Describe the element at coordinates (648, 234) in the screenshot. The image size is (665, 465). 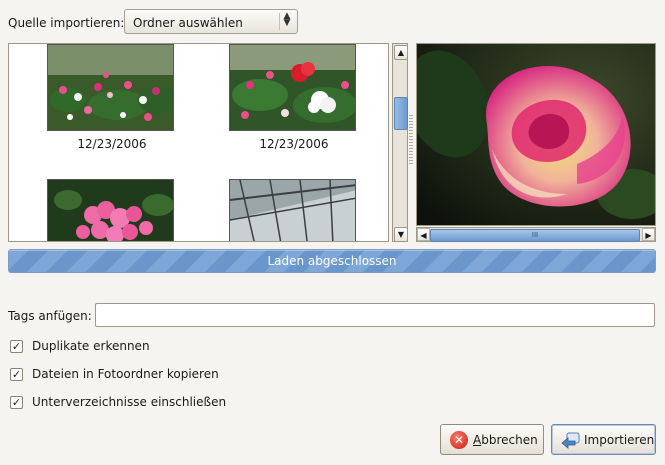
I see `scroll-right-icon: ▶` at that location.